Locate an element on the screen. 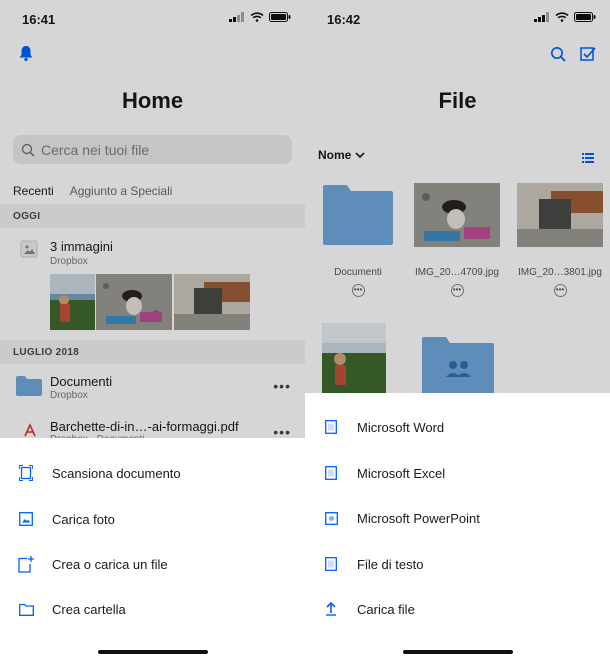 The width and height of the screenshot is (610, 660). search-input is located at coordinates (161, 149).